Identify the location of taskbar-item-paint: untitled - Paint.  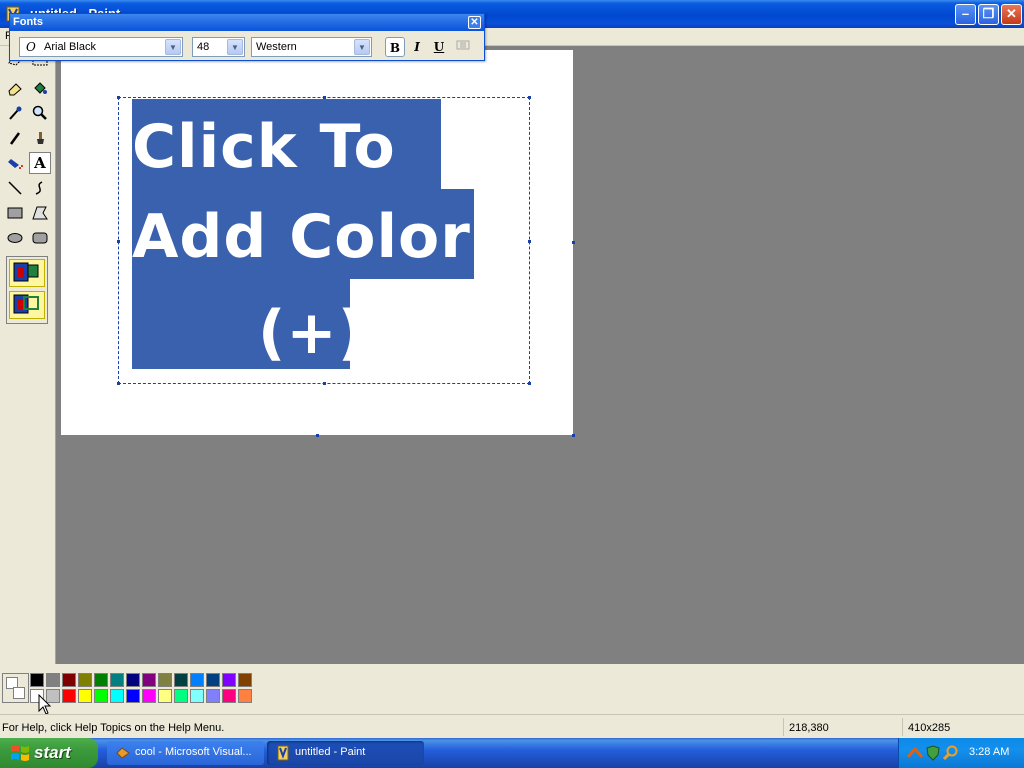
(345, 753).